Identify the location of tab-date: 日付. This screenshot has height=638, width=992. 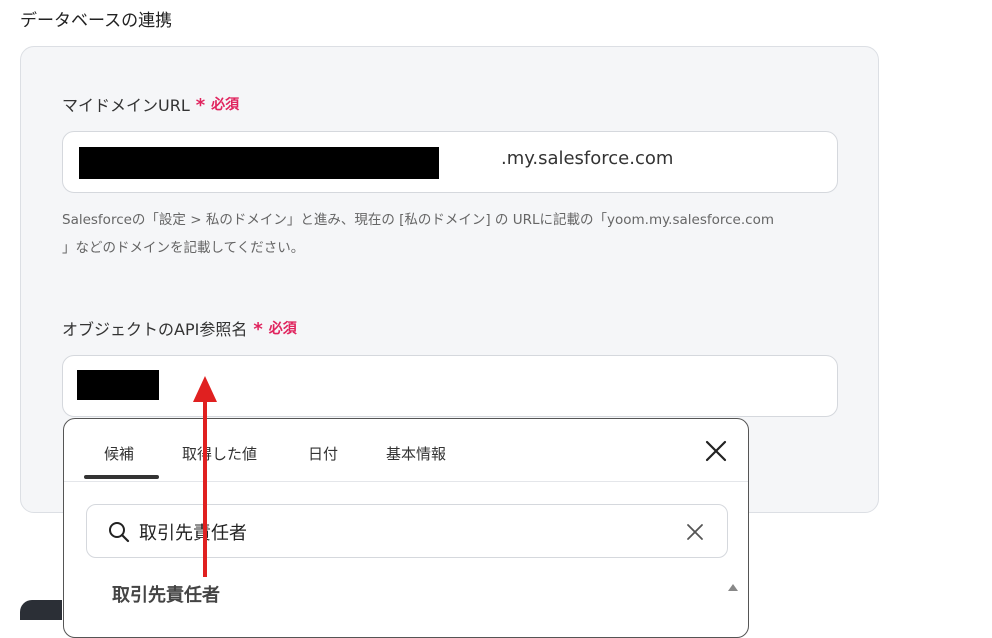
(323, 453).